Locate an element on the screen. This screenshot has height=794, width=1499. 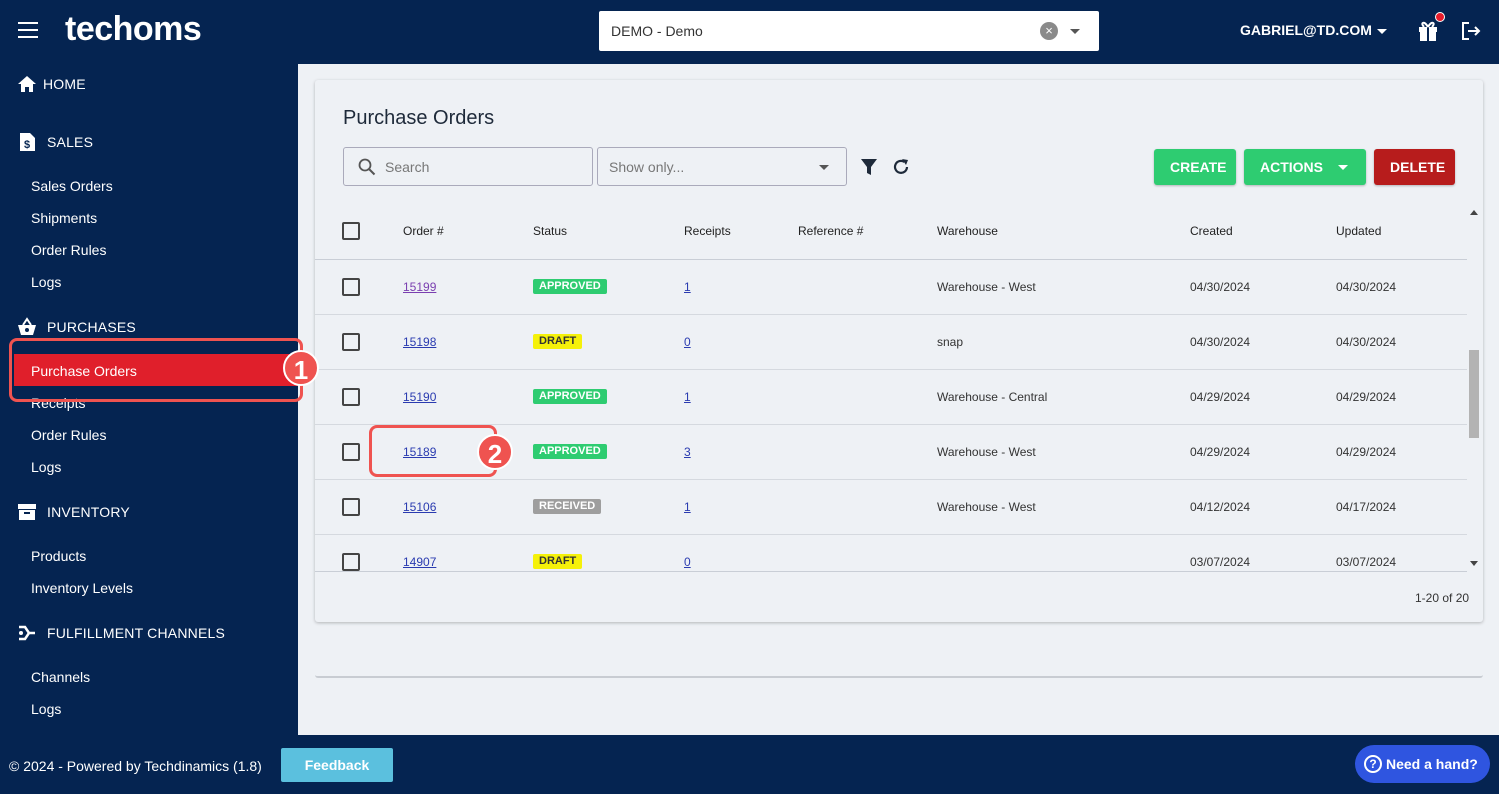
create-button: CREATE is located at coordinates (1195, 167).